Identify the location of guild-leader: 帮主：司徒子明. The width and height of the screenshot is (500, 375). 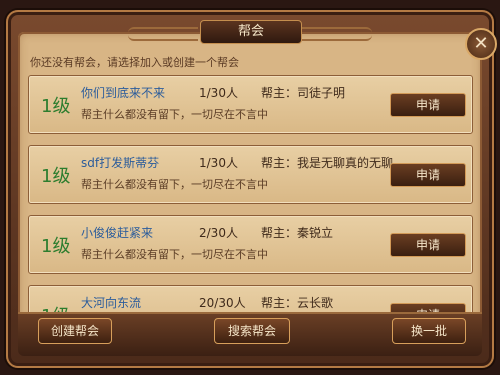
(303, 93).